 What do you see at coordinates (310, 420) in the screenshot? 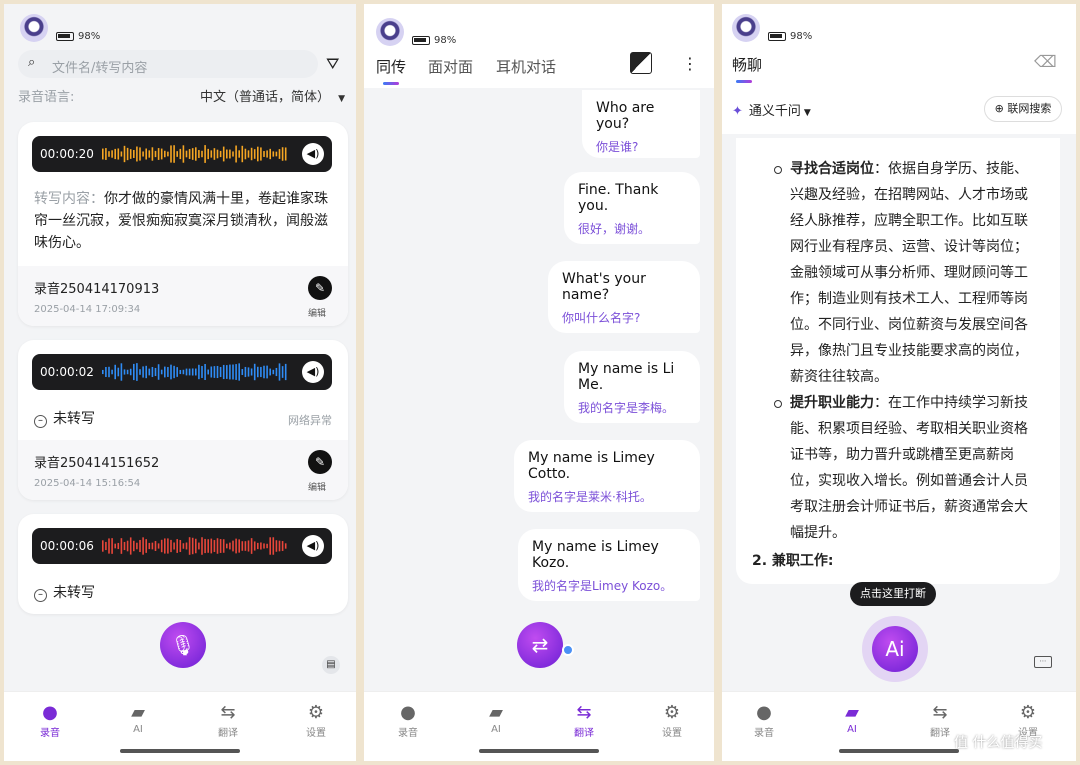
I see `network-error: 网络异常` at bounding box center [310, 420].